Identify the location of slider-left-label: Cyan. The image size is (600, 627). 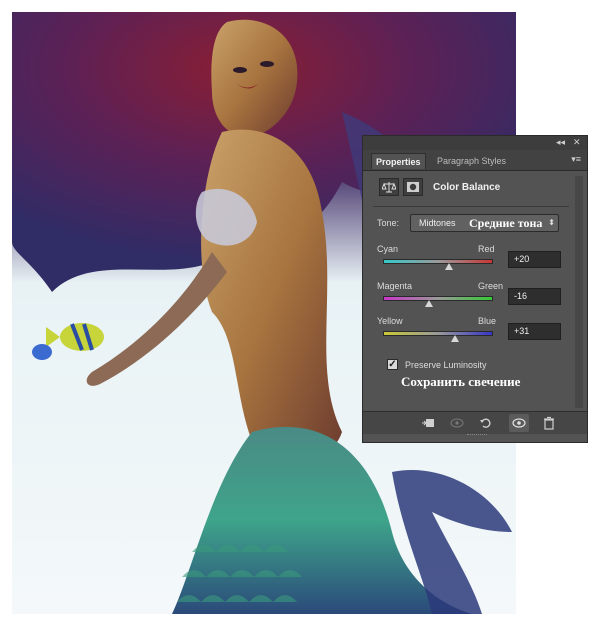
(388, 249).